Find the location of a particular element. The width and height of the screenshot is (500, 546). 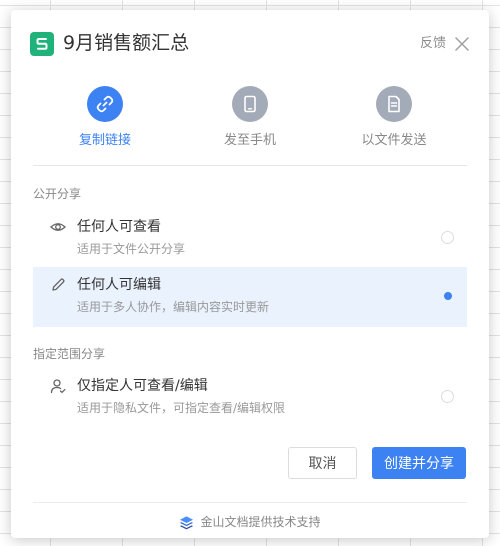

option-specified-people: 仅指定人可查看/编辑 适用于隐私文件，可指定查看/编辑权限 is located at coordinates (250, 398).